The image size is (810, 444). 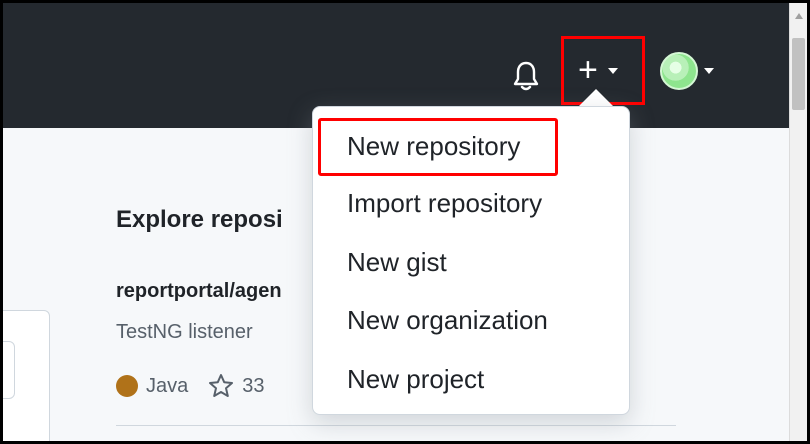 I want to click on divider, so click(x=396, y=425).